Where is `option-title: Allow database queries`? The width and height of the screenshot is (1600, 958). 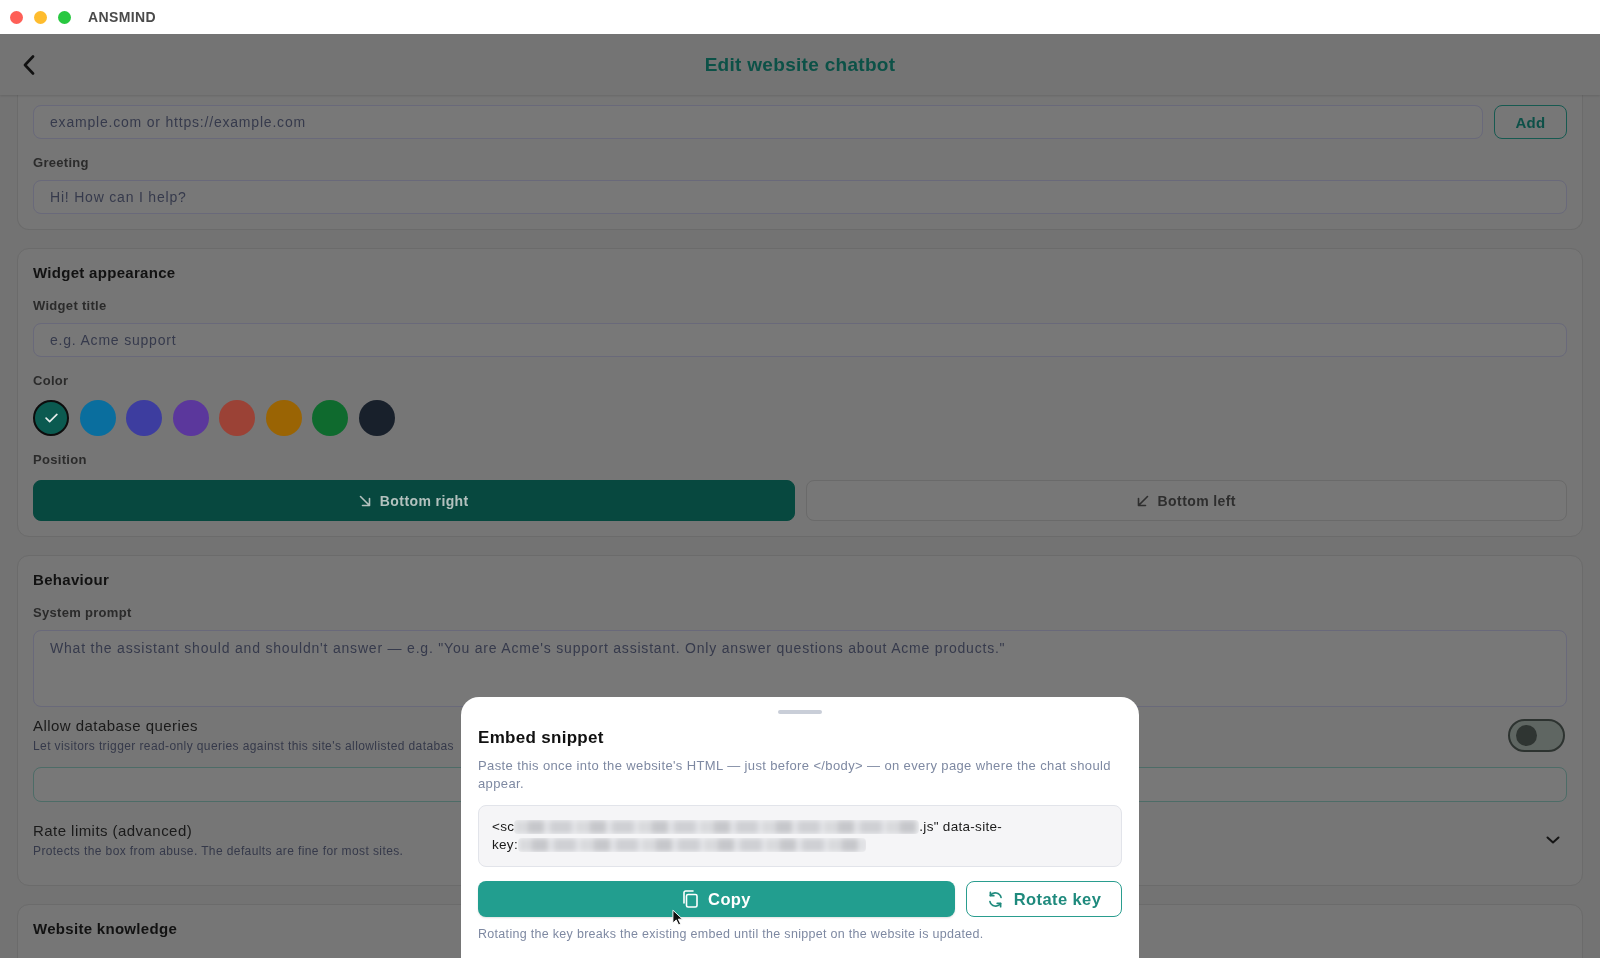 option-title: Allow database queries is located at coordinates (115, 726).